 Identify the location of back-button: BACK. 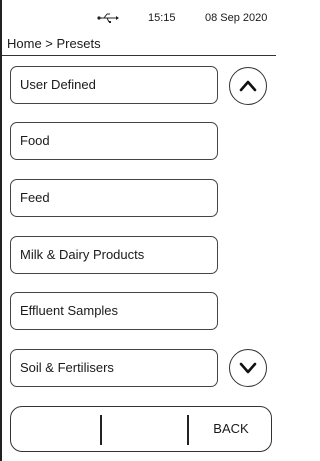
(231, 429).